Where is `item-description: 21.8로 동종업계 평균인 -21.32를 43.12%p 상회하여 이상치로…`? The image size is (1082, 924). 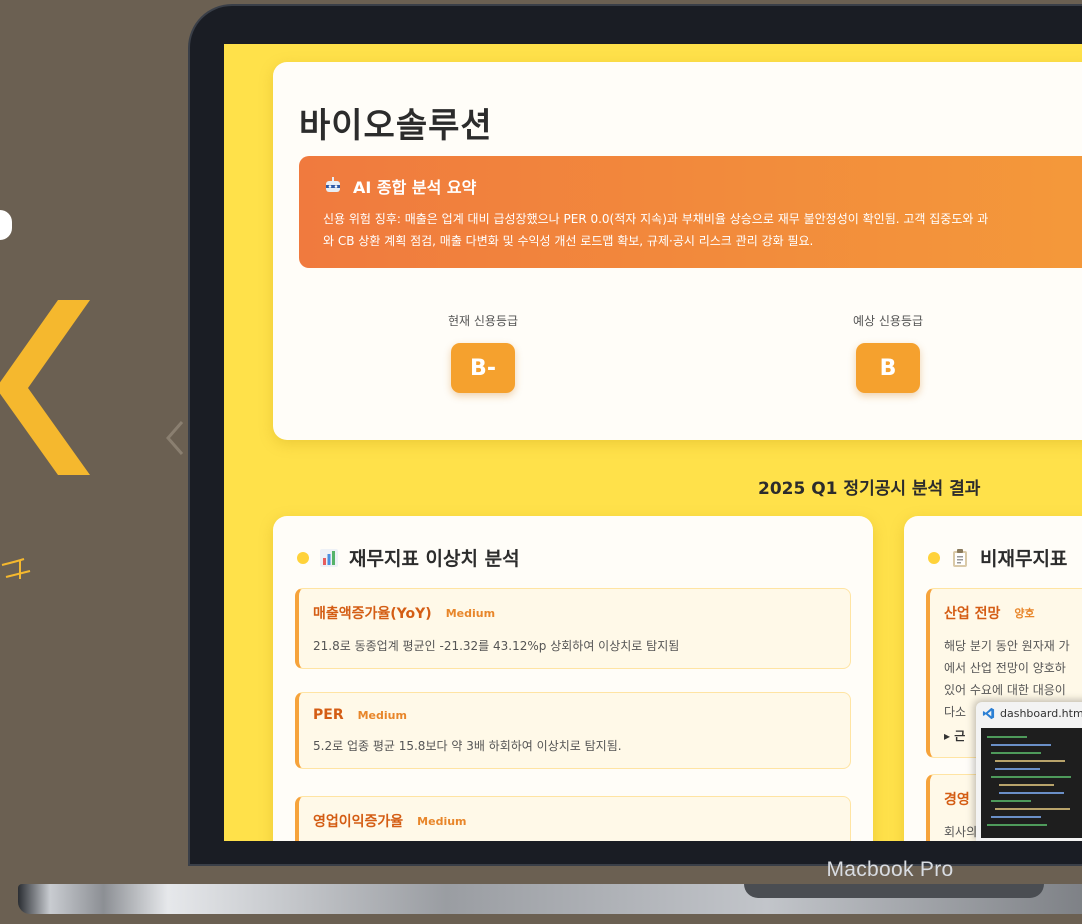
item-description: 21.8로 동종업계 평균인 -21.32를 43.12%p 상회하여 이상치로… is located at coordinates (496, 646).